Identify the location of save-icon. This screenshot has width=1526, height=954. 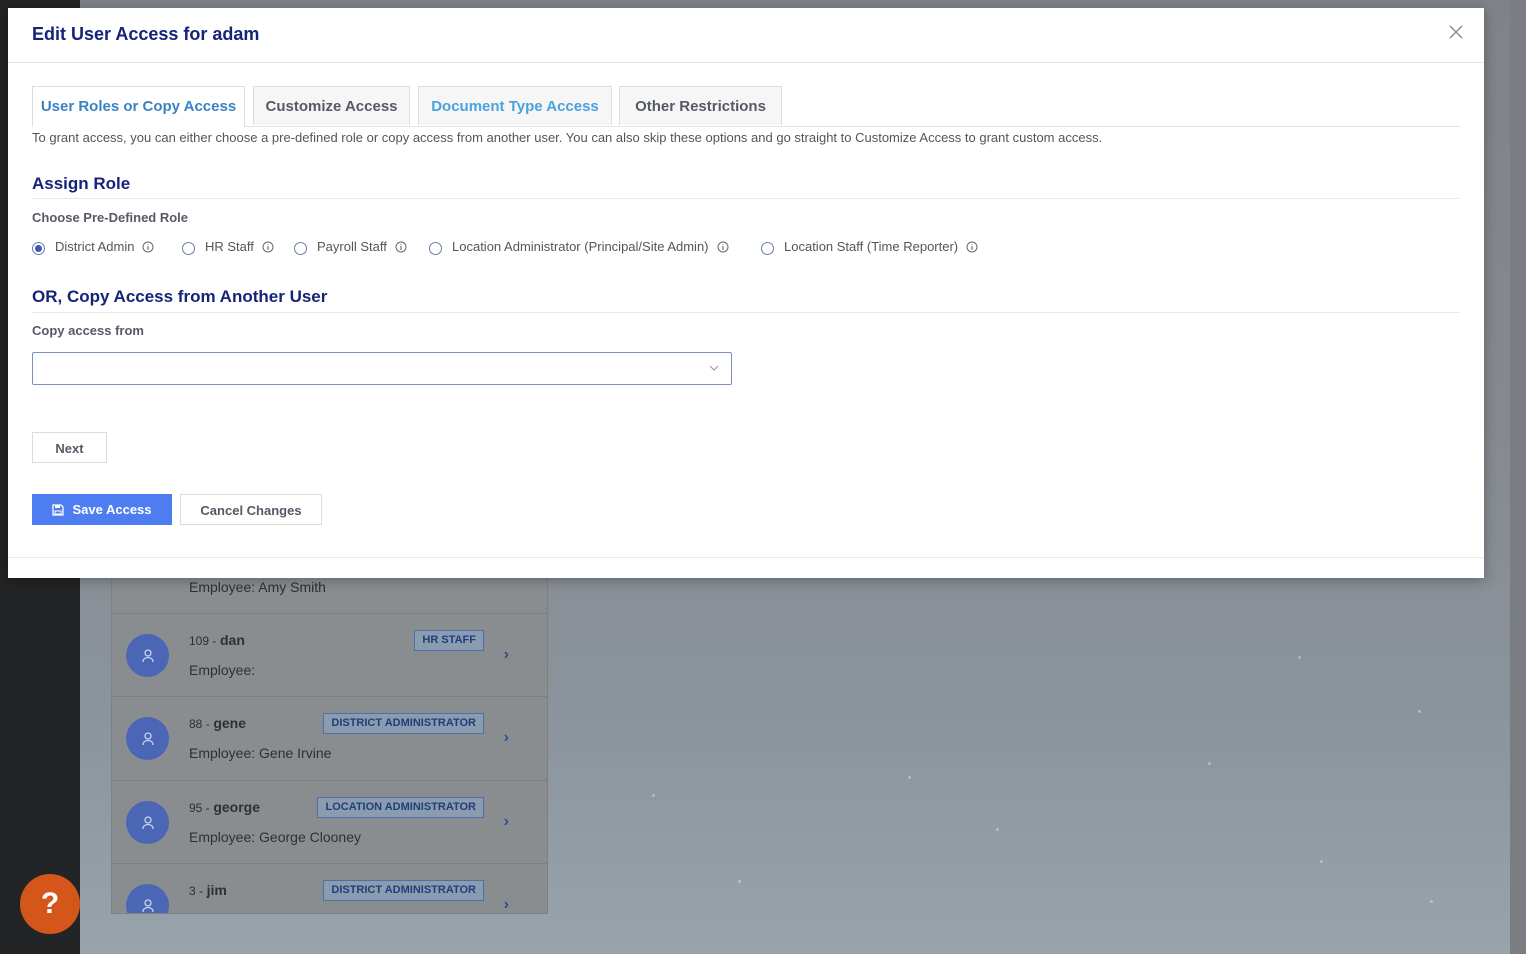
(58, 509).